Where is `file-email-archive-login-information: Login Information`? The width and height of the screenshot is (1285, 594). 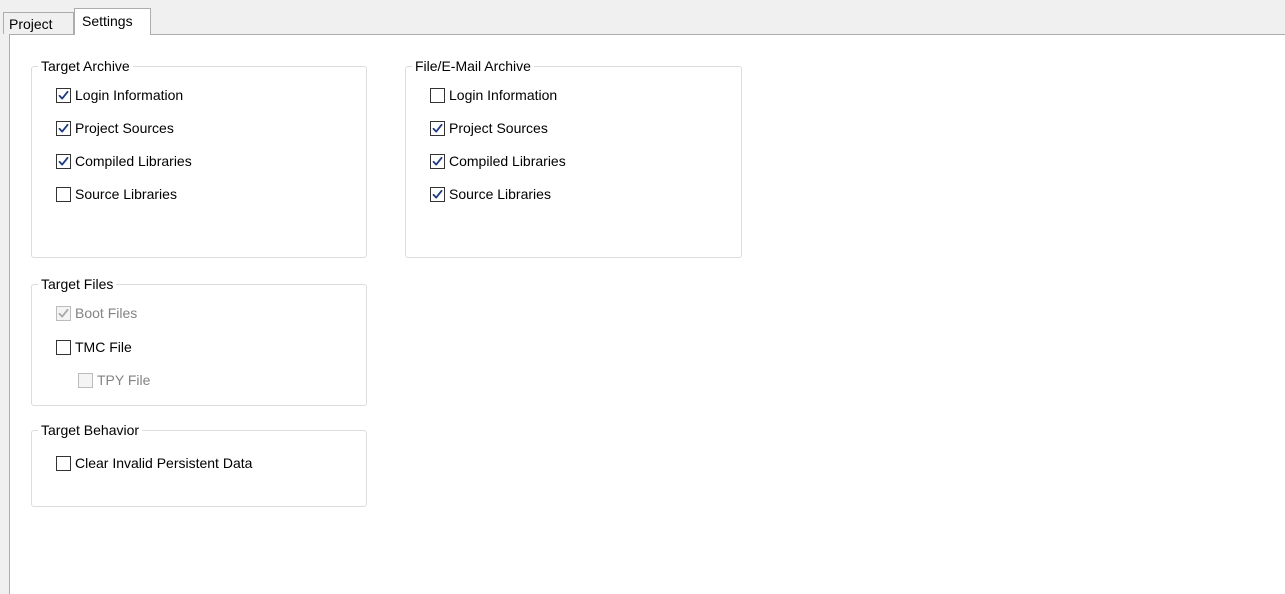 file-email-archive-login-information: Login Information is located at coordinates (493, 95).